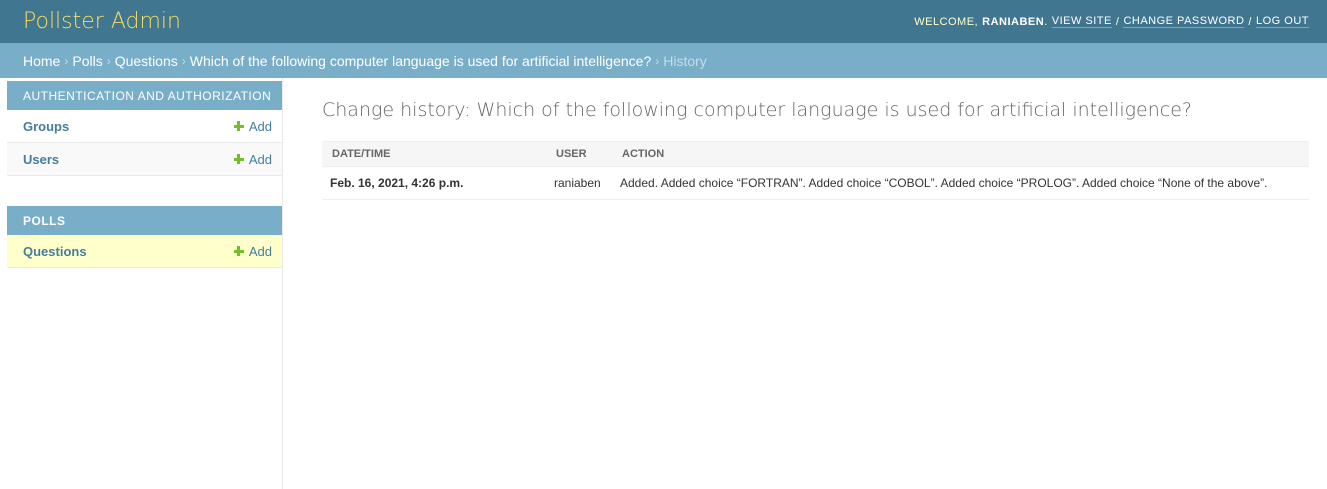 This screenshot has height=489, width=1327. I want to click on sidebar-item-groups: Groups Add, so click(144, 126).